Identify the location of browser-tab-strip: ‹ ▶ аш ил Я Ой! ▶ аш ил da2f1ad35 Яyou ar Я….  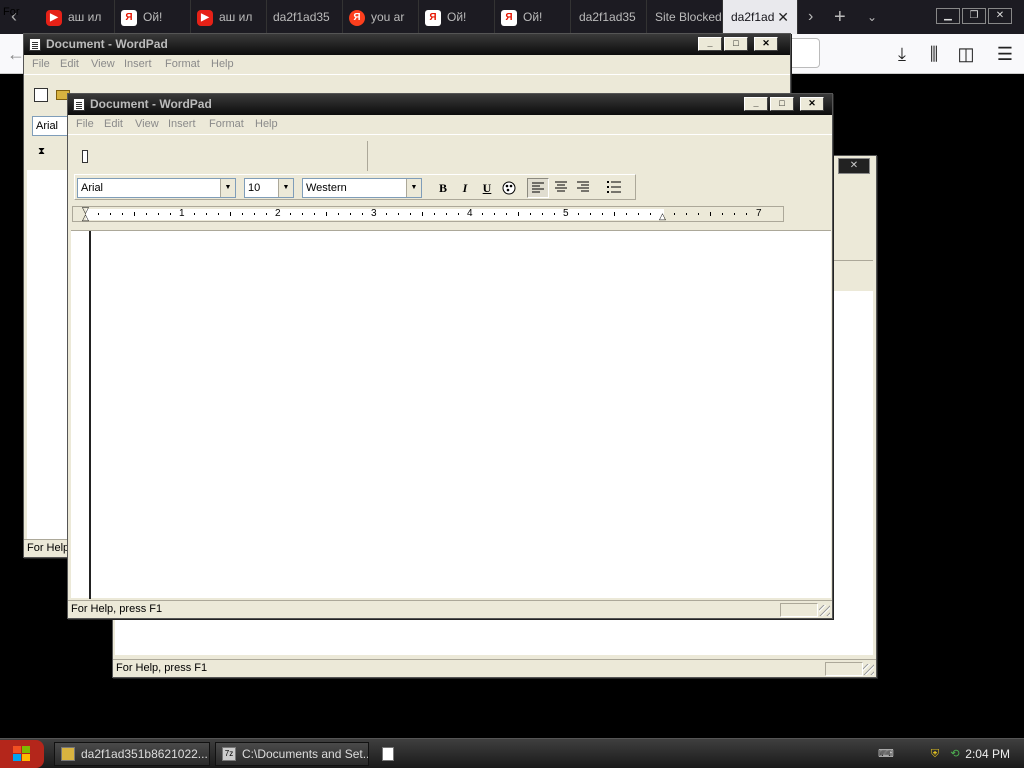
(512, 17).